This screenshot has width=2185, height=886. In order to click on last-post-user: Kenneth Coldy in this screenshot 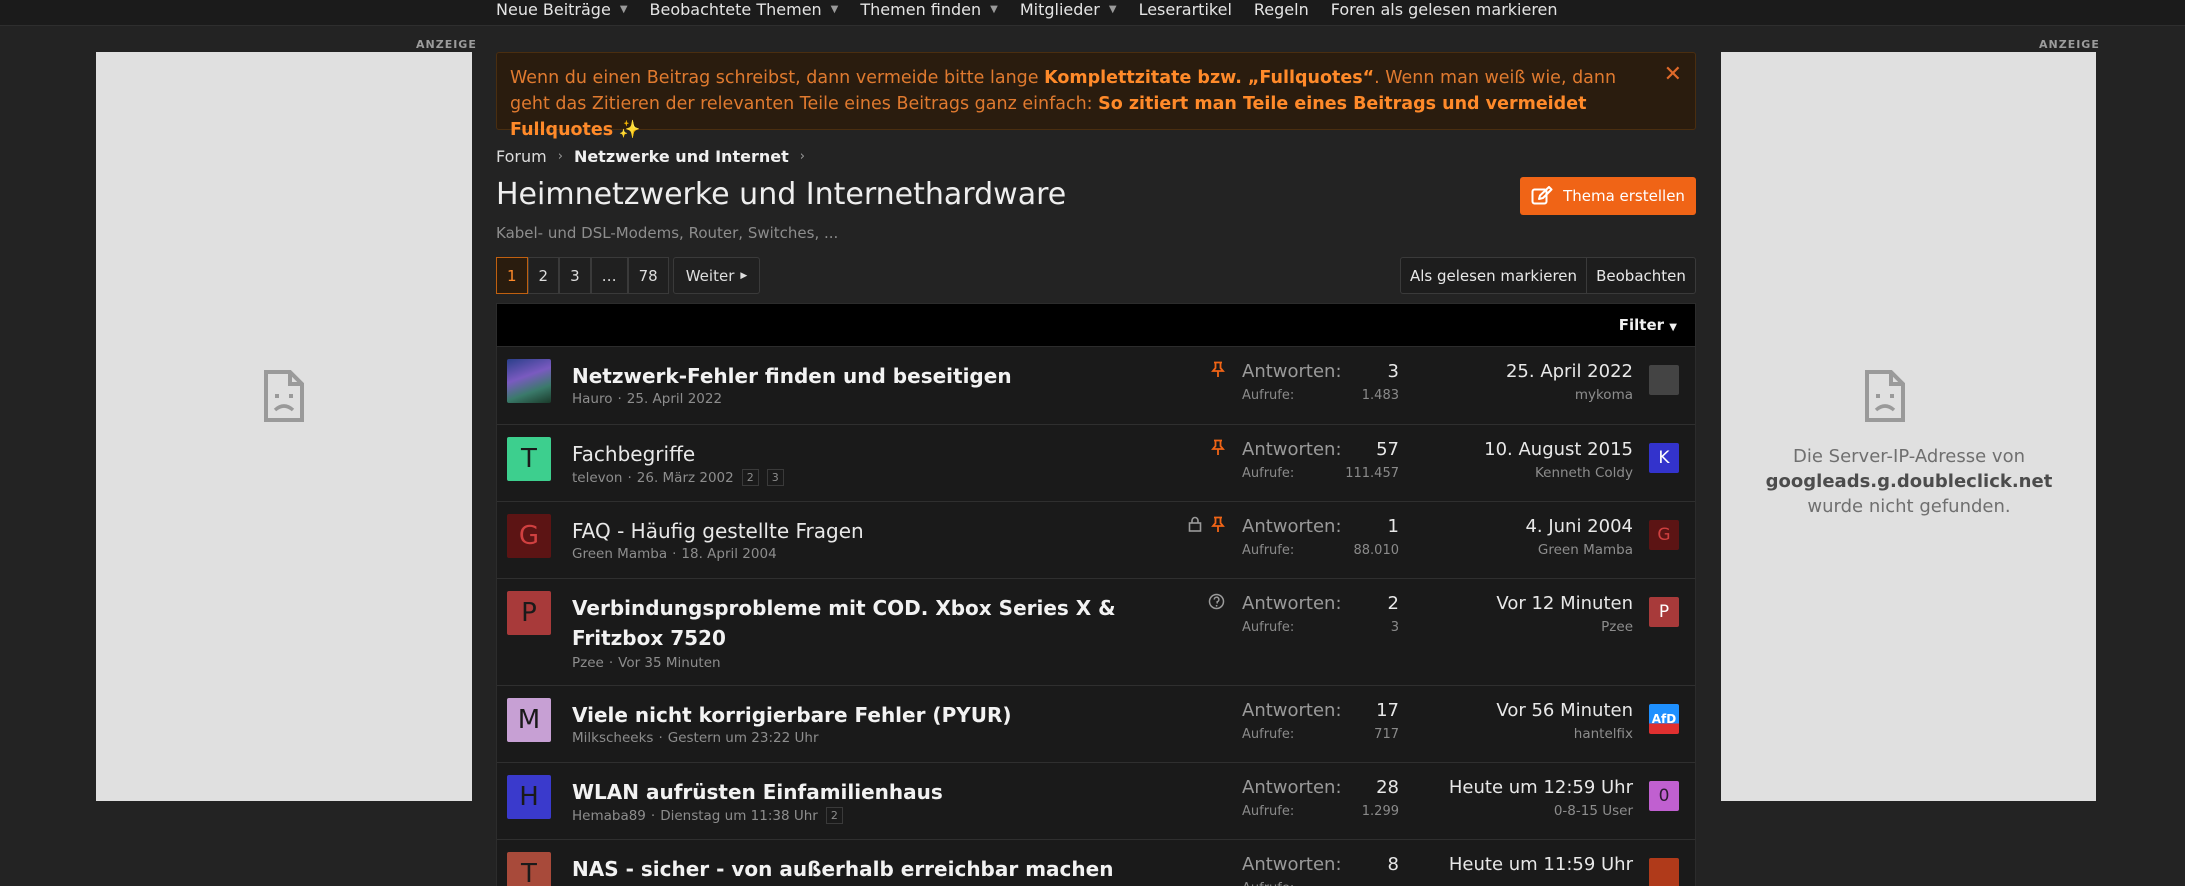, I will do `click(1584, 473)`.